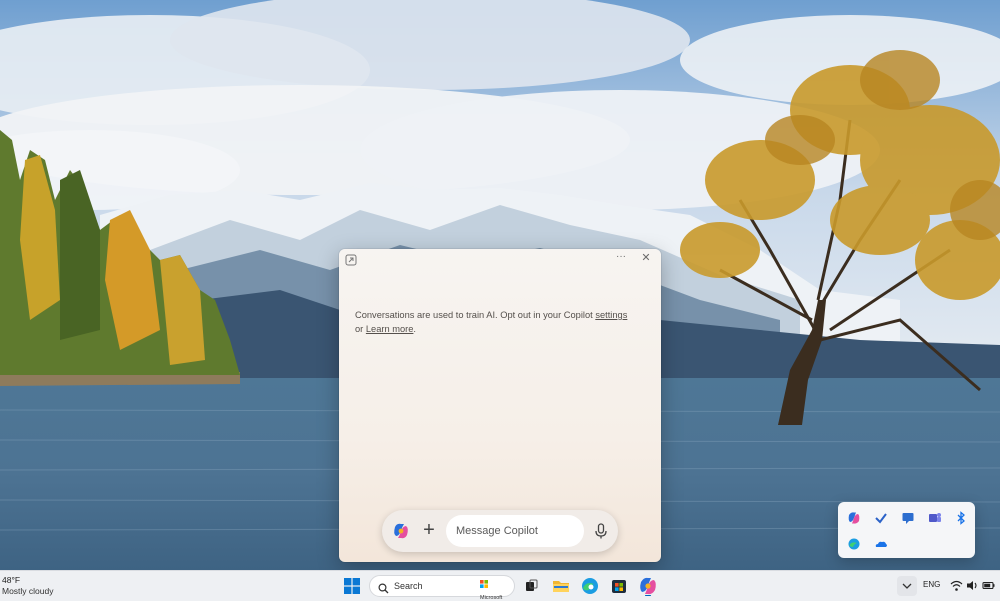 This screenshot has width=1000, height=604. What do you see at coordinates (621, 258) in the screenshot?
I see `more-options-icon: ···` at bounding box center [621, 258].